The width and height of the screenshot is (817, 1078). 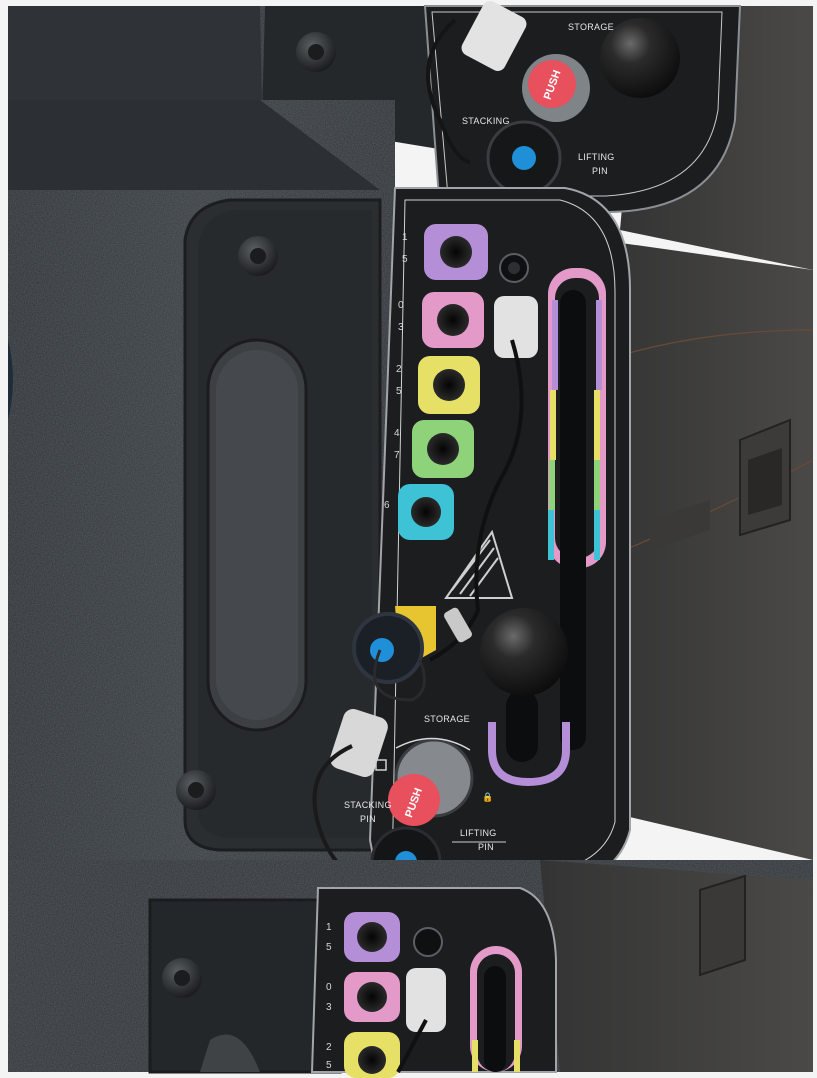 What do you see at coordinates (405, 237) in the screenshot?
I see `hole-1-label-a: 1` at bounding box center [405, 237].